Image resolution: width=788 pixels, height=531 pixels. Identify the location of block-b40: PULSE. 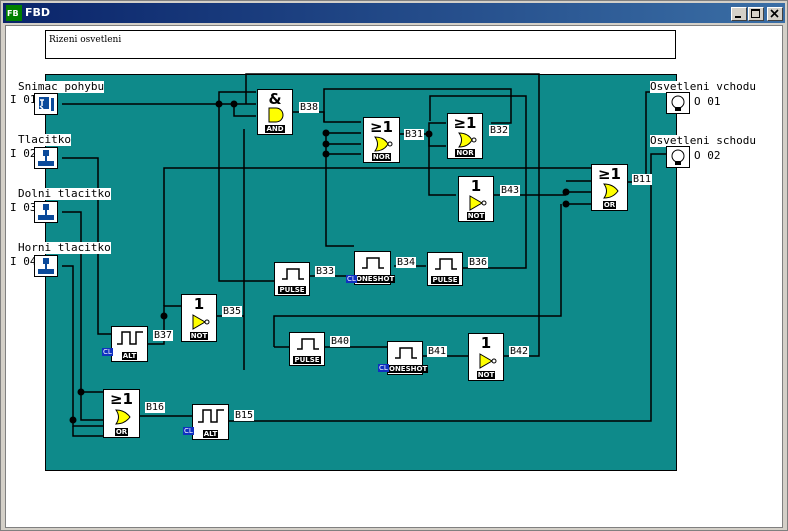
(307, 349).